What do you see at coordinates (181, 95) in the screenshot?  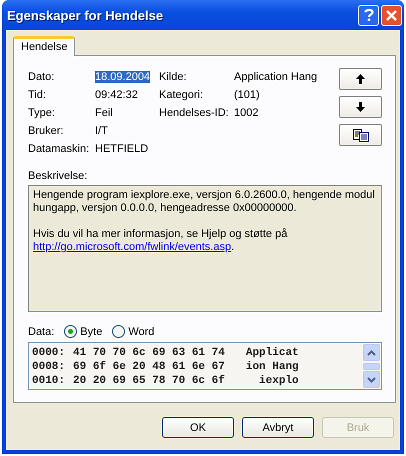 I see `field-label: Kategori:` at bounding box center [181, 95].